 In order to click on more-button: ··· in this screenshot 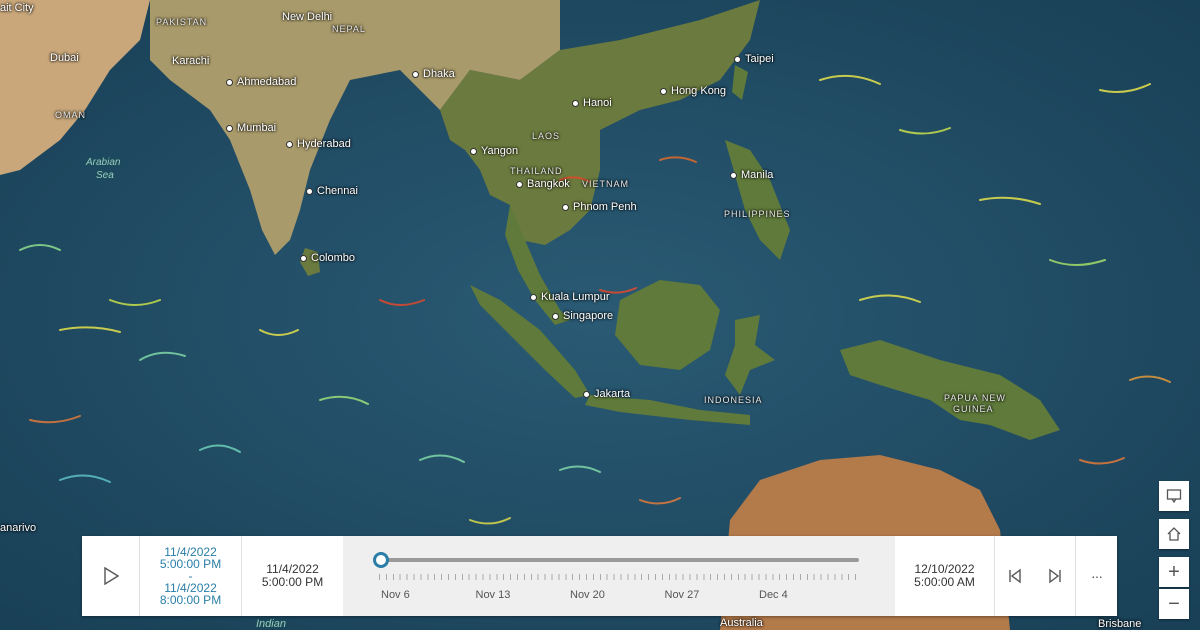, I will do `click(1096, 576)`.